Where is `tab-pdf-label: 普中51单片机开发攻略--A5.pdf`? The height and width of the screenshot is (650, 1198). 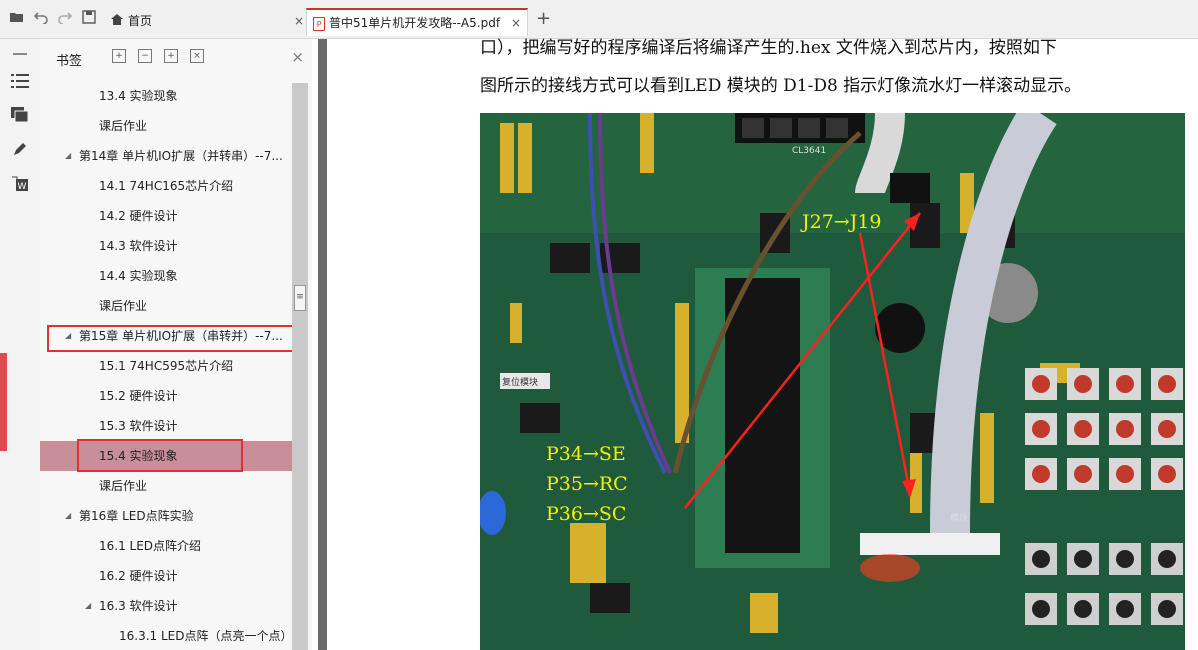 tab-pdf-label: 普中51单片机开发攻略--A5.pdf is located at coordinates (415, 23).